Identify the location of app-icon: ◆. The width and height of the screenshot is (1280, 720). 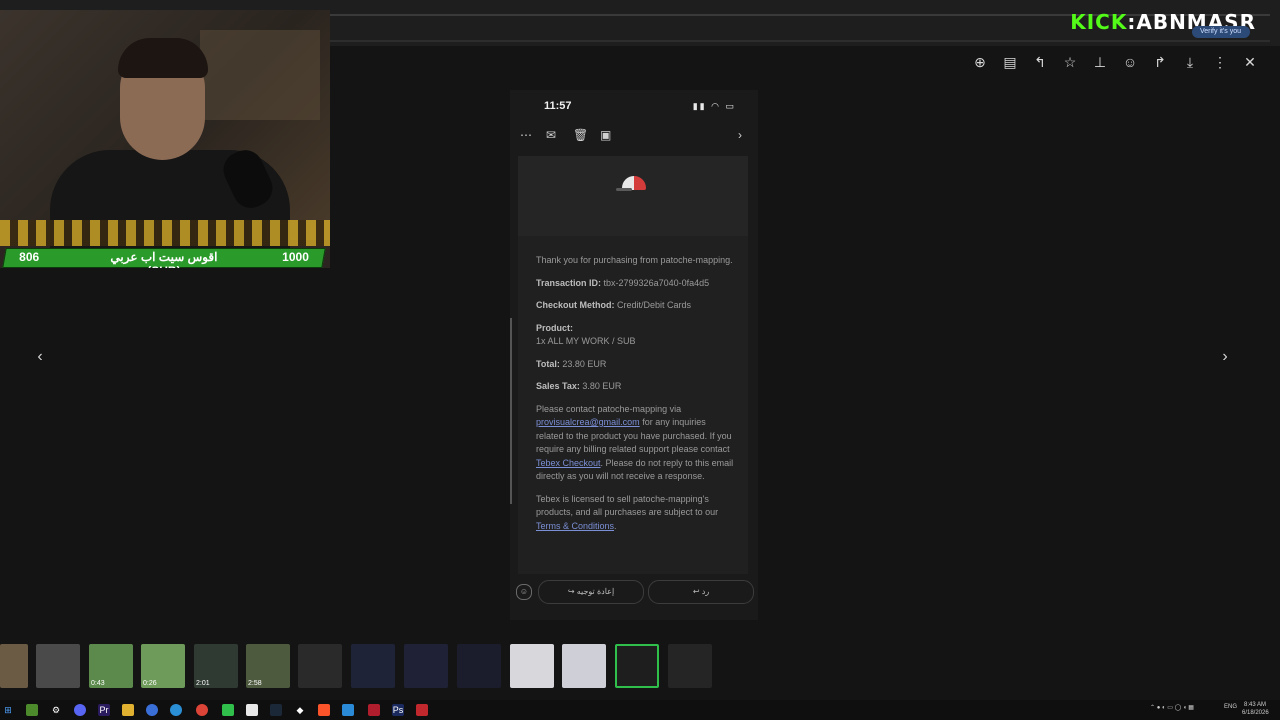
(300, 710).